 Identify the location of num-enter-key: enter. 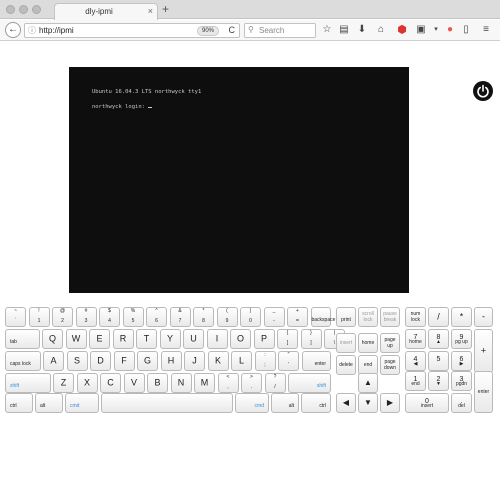
(483, 392).